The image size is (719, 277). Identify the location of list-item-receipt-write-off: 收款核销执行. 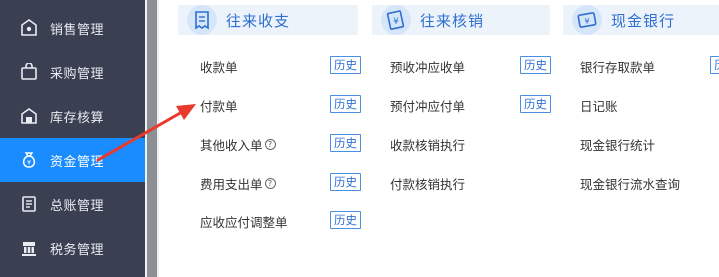
(427, 144).